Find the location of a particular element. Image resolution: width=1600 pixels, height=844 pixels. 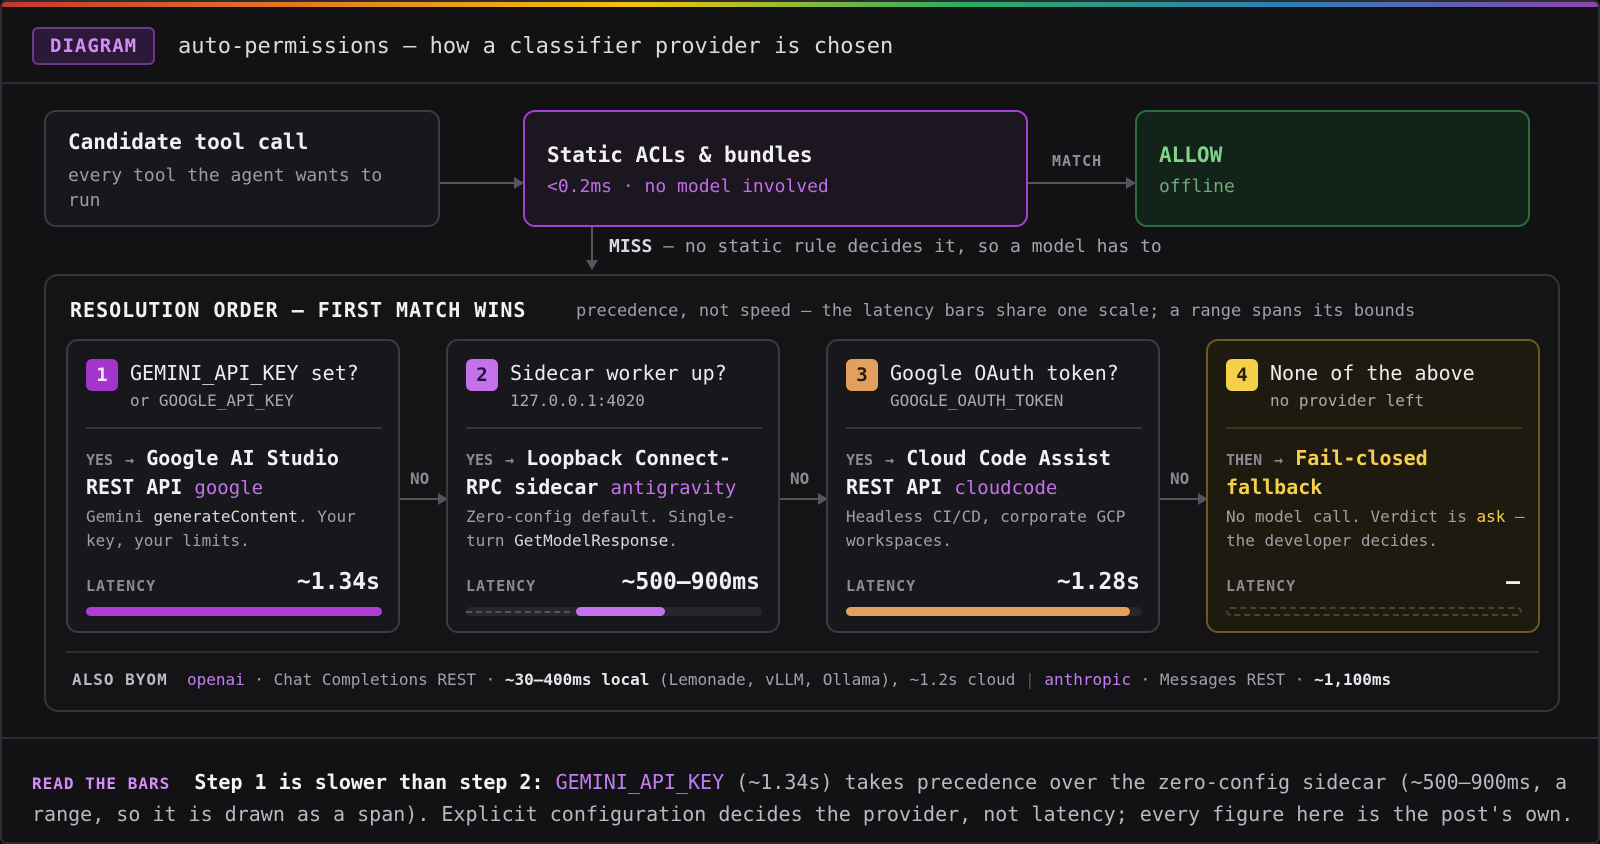

candidate-title: Candidate tool call is located at coordinates (188, 142).